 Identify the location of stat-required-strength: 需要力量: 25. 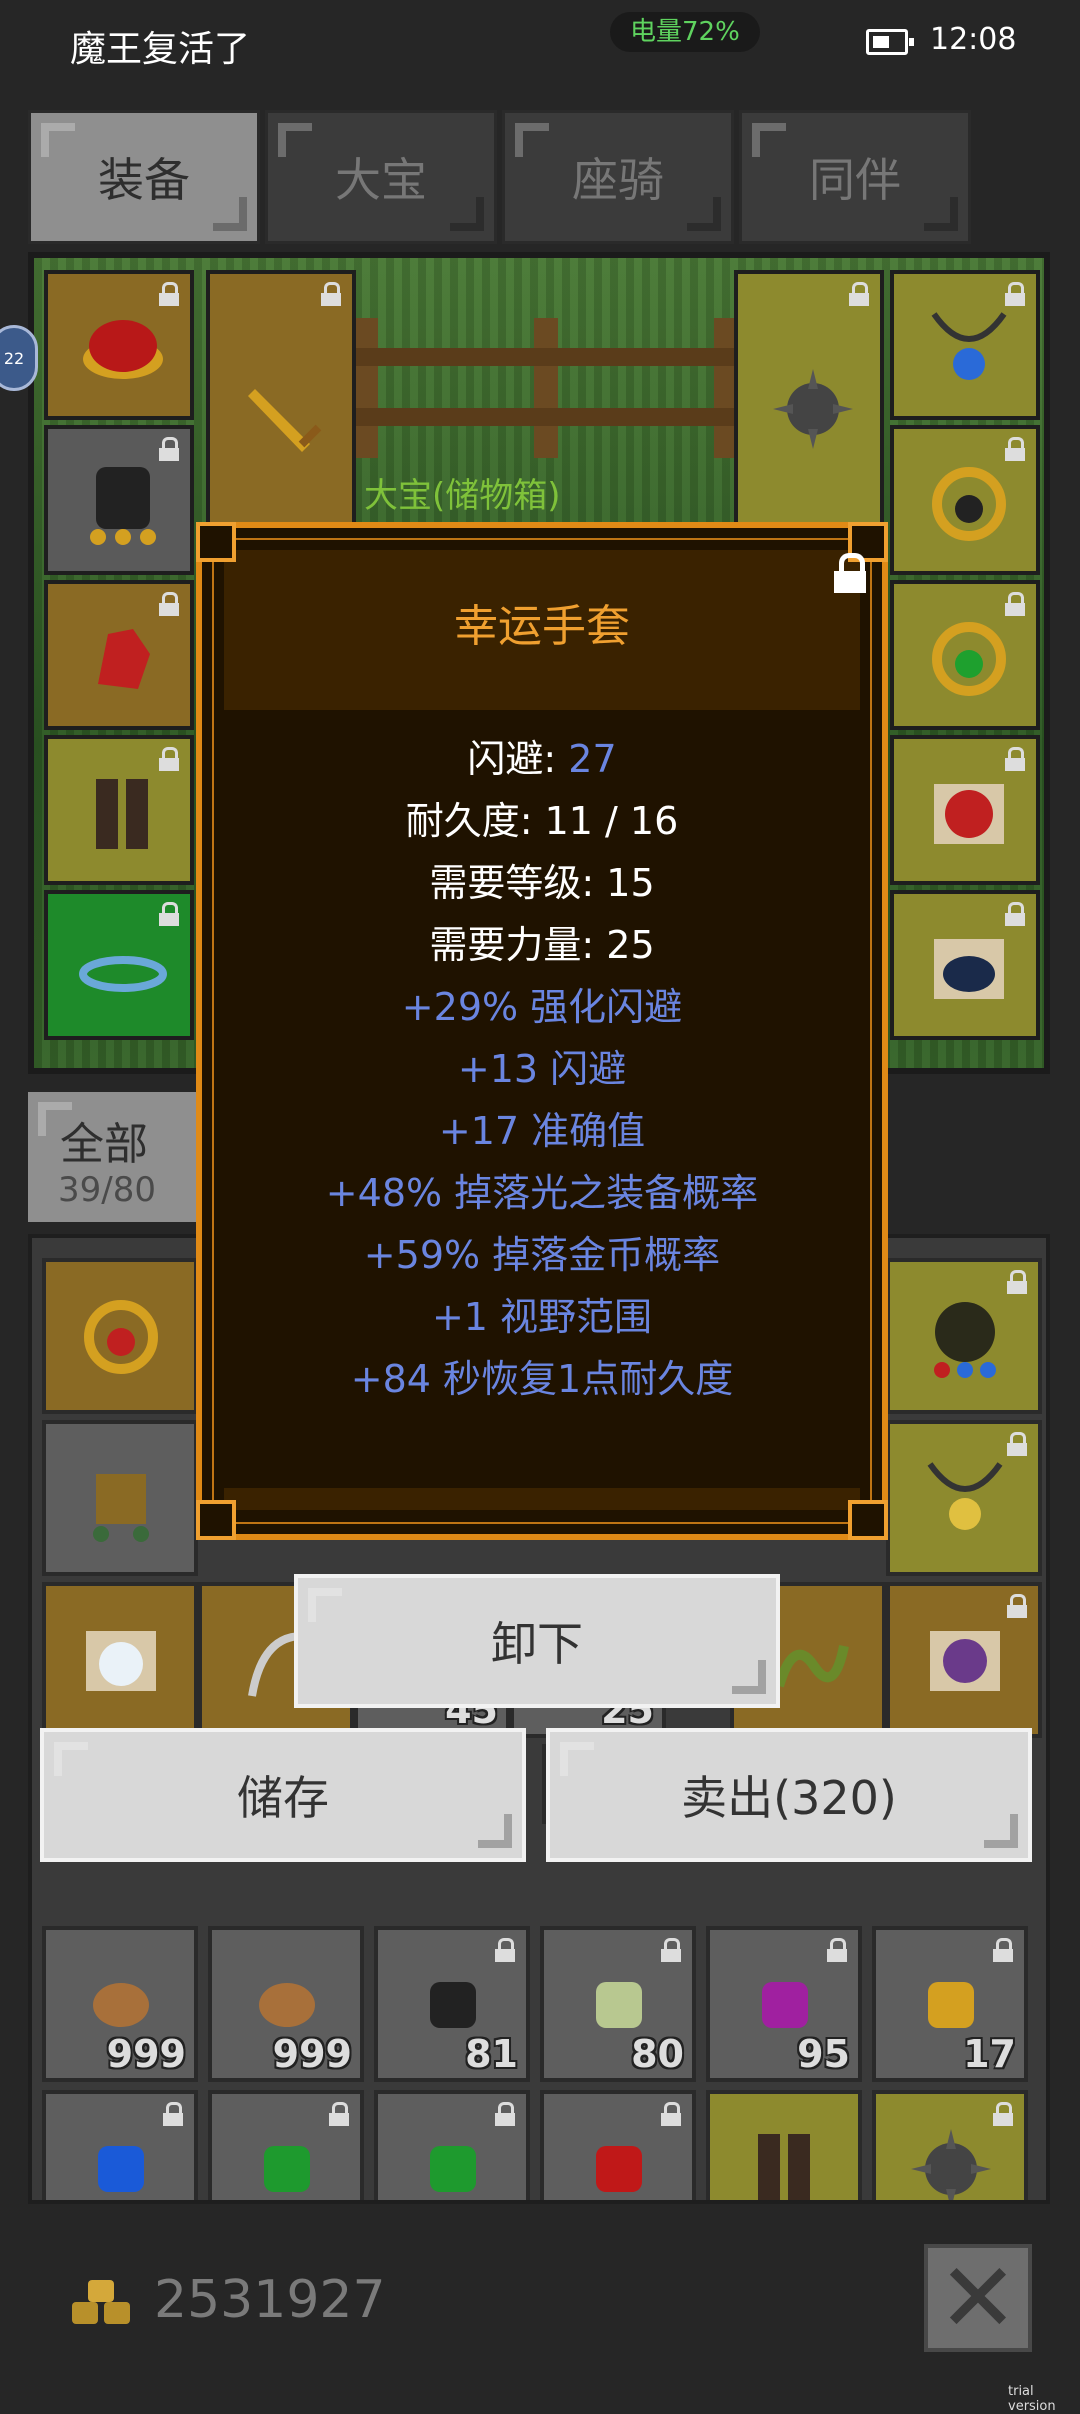
(542, 941).